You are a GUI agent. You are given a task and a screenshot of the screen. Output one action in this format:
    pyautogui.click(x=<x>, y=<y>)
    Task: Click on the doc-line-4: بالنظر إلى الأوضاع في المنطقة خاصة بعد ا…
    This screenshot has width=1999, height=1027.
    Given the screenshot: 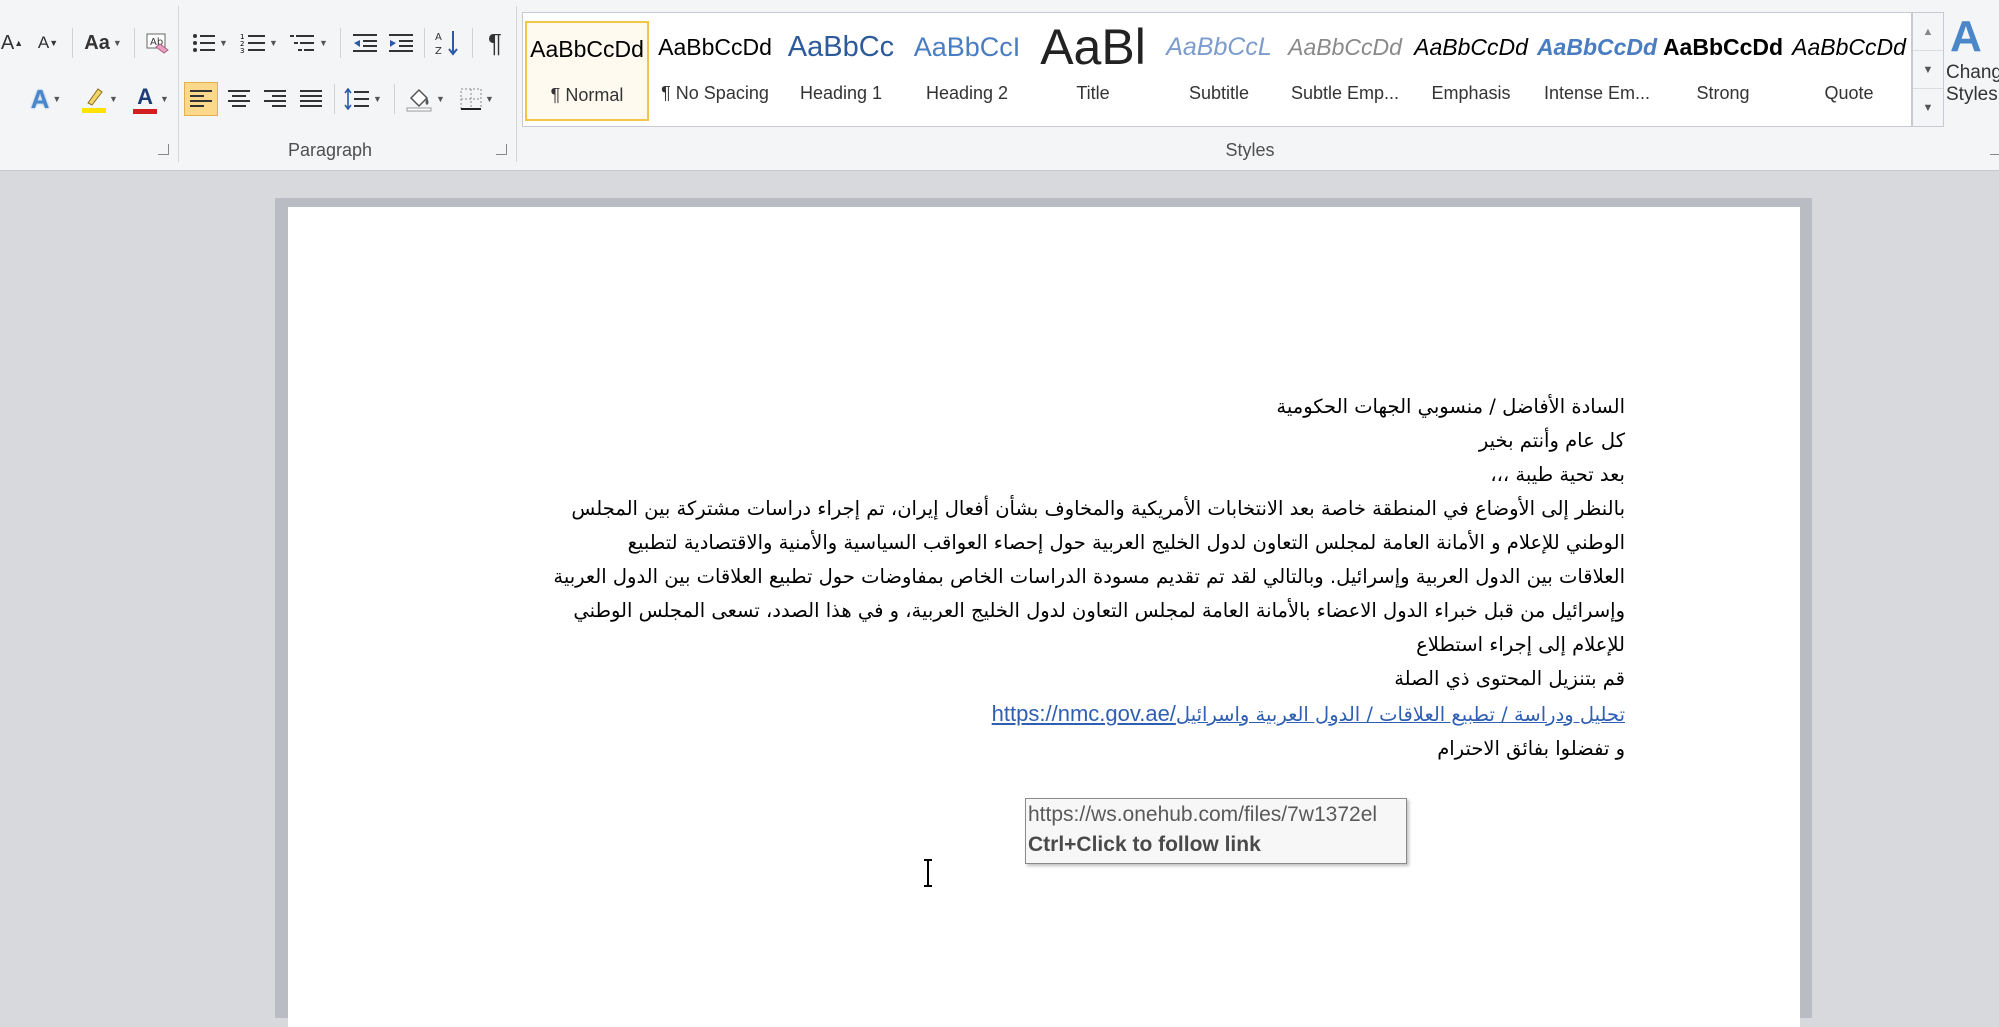 What is the action you would take?
    pyautogui.click(x=1098, y=508)
    